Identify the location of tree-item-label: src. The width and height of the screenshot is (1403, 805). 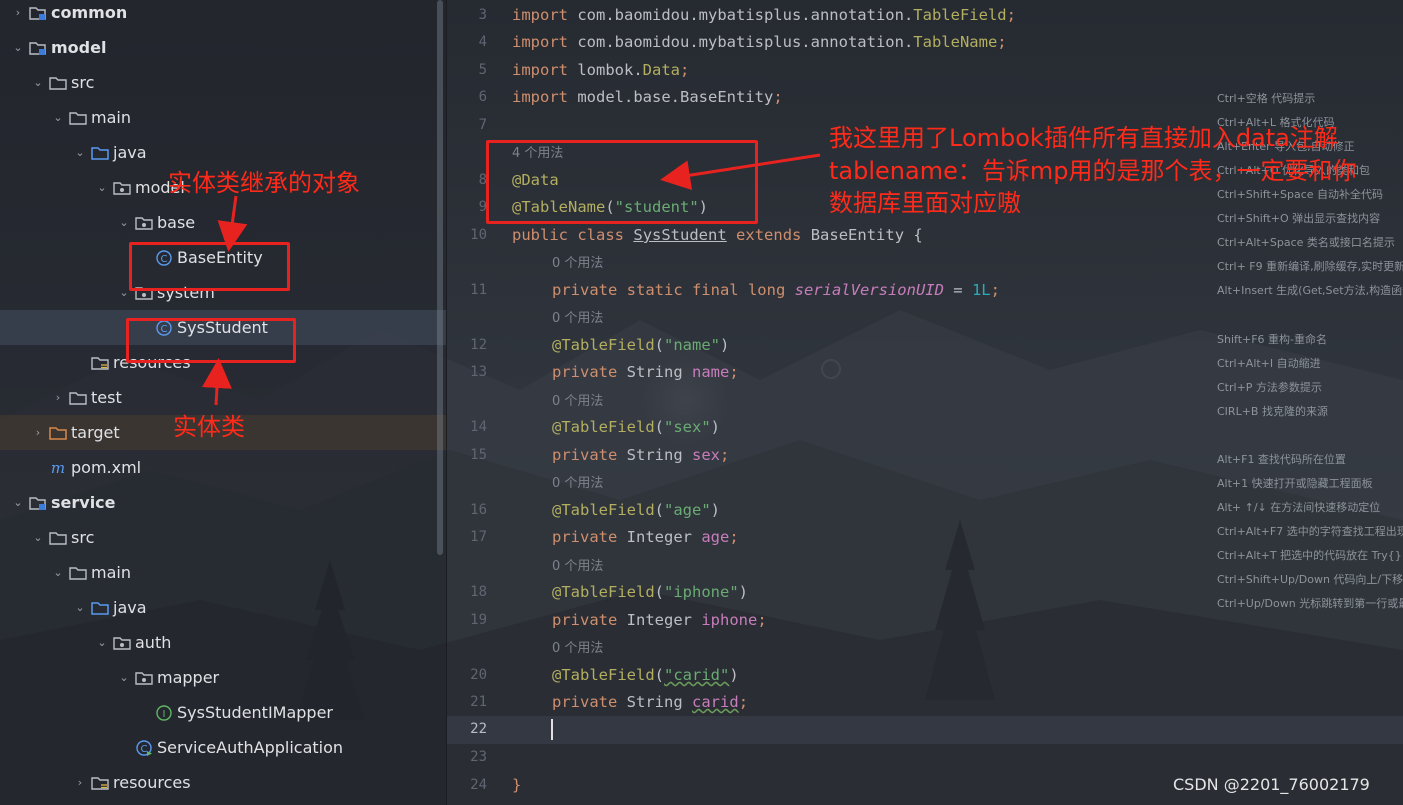
(83, 537).